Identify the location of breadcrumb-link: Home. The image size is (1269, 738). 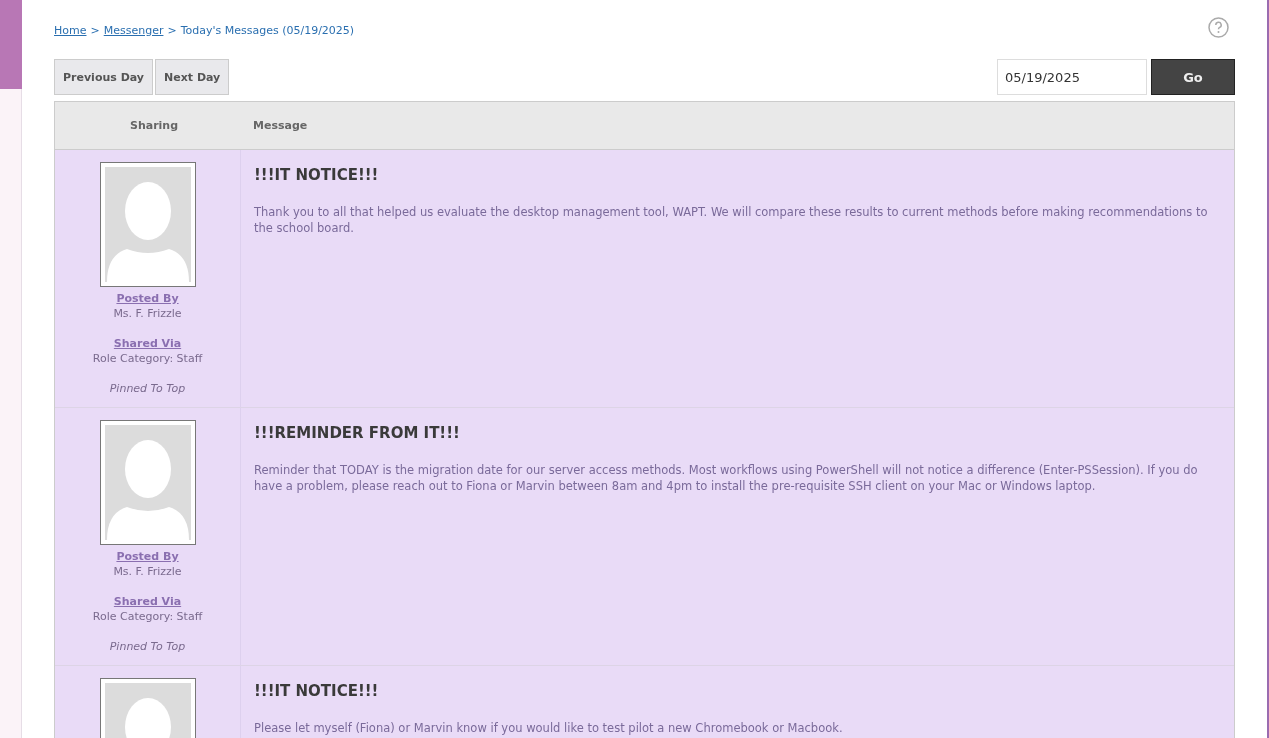
(70, 30).